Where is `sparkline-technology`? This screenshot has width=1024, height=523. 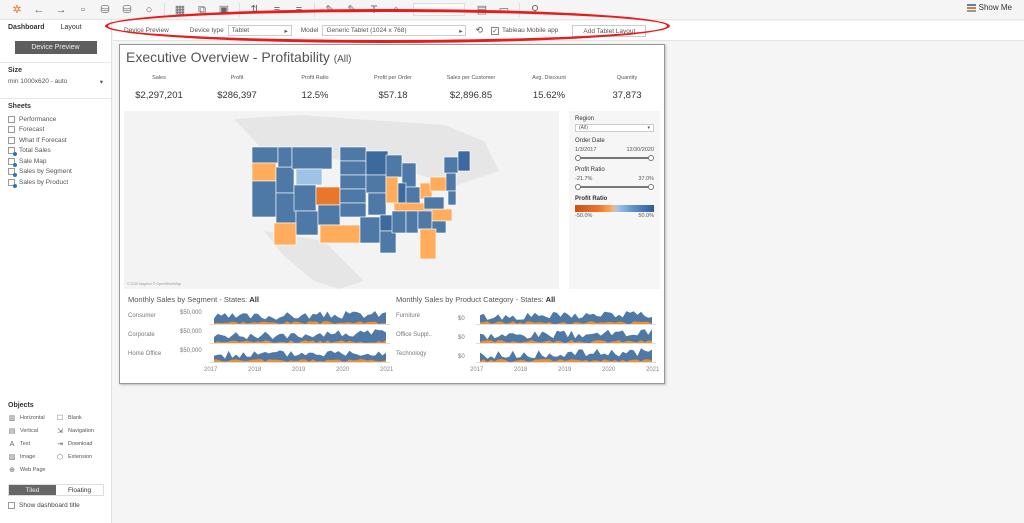 sparkline-technology is located at coordinates (566, 355).